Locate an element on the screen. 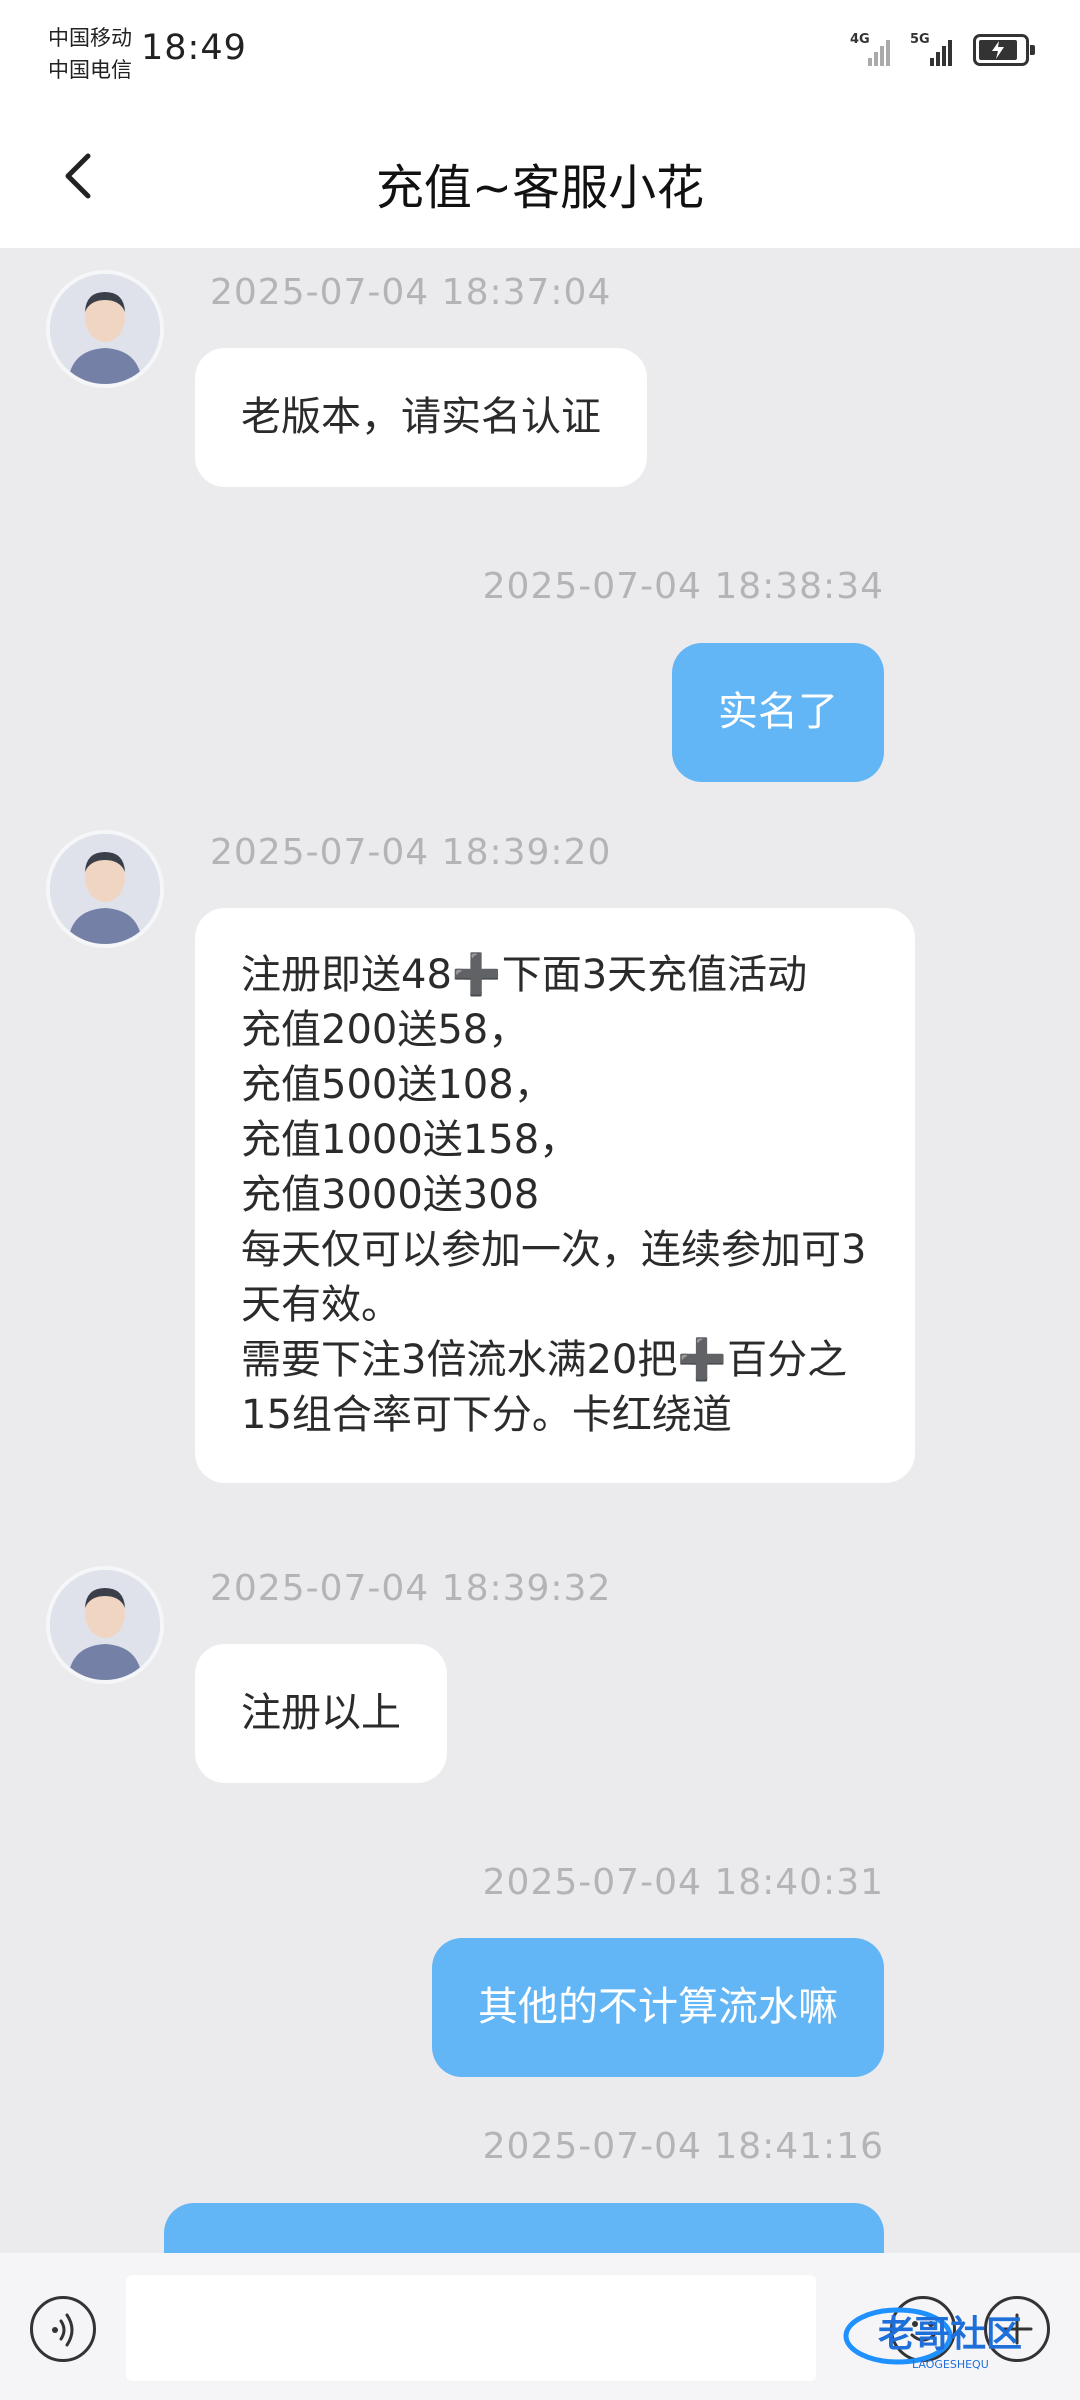 This screenshot has height=2400, width=1080. svg-text: 老哥社区 is located at coordinates (950, 2334).